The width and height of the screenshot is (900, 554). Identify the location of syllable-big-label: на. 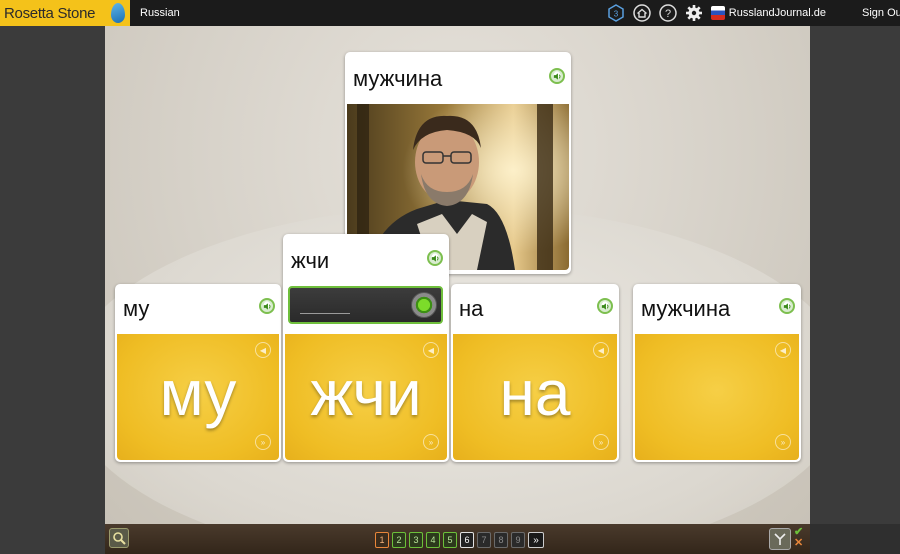
(535, 393).